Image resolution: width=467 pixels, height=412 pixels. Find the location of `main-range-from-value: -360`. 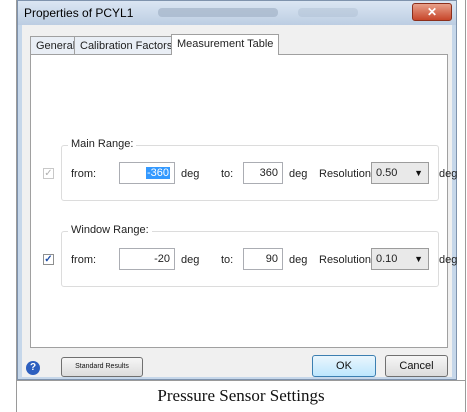

main-range-from-value: -360 is located at coordinates (157, 173).